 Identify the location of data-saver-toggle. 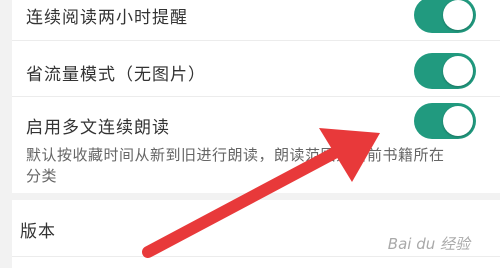
(445, 71).